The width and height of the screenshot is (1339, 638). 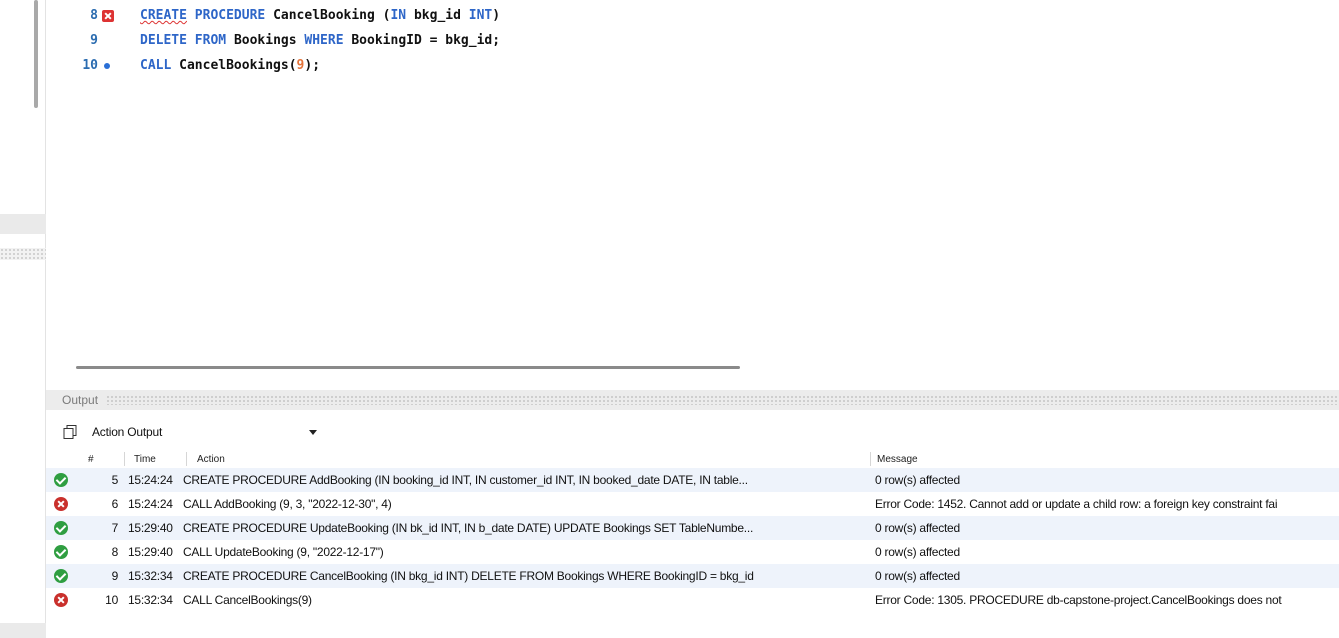 What do you see at coordinates (23, 224) in the screenshot?
I see `navigator-band` at bounding box center [23, 224].